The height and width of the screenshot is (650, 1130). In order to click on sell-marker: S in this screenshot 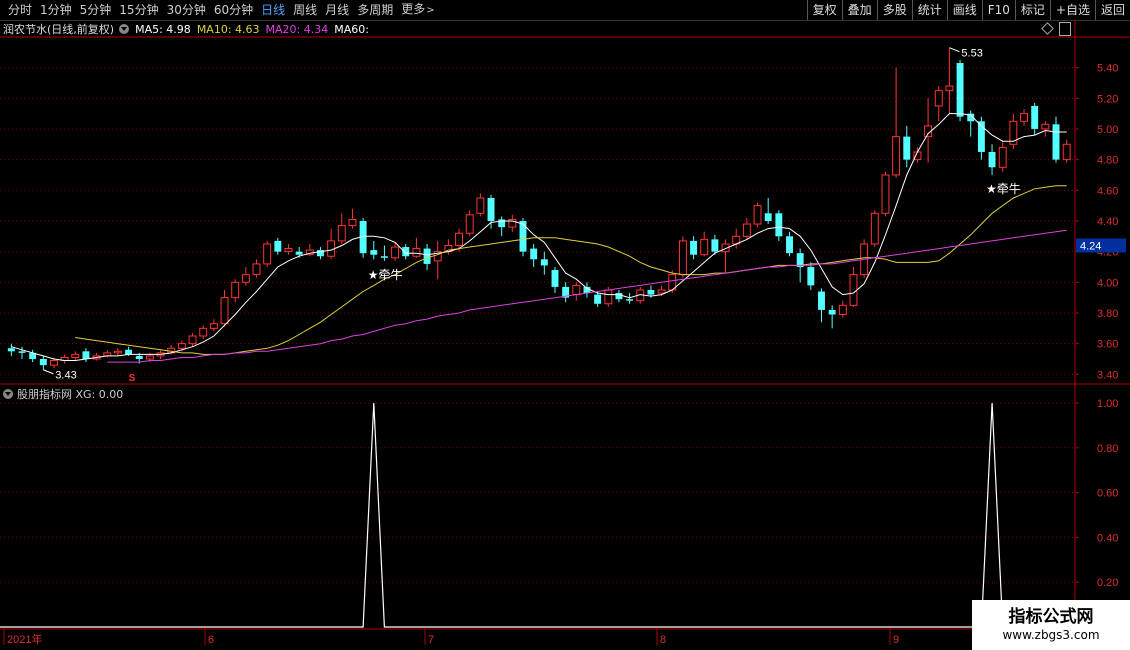, I will do `click(132, 378)`.